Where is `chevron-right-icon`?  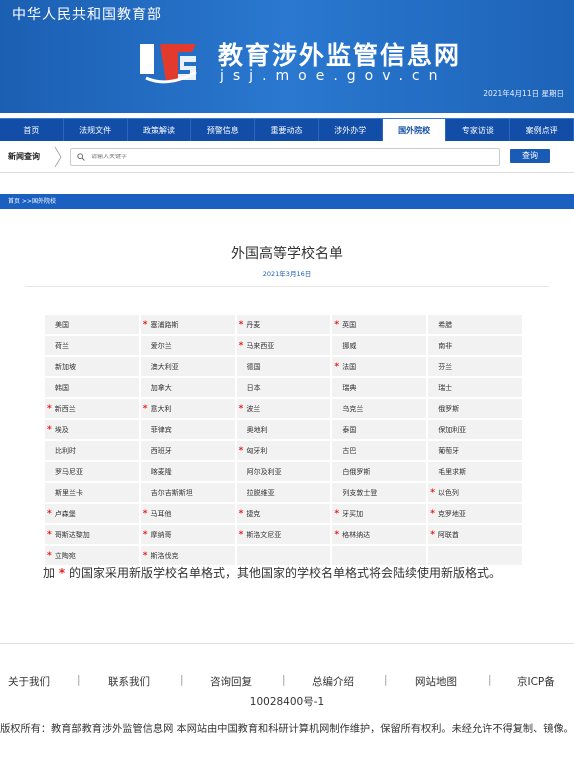 chevron-right-icon is located at coordinates (58, 156).